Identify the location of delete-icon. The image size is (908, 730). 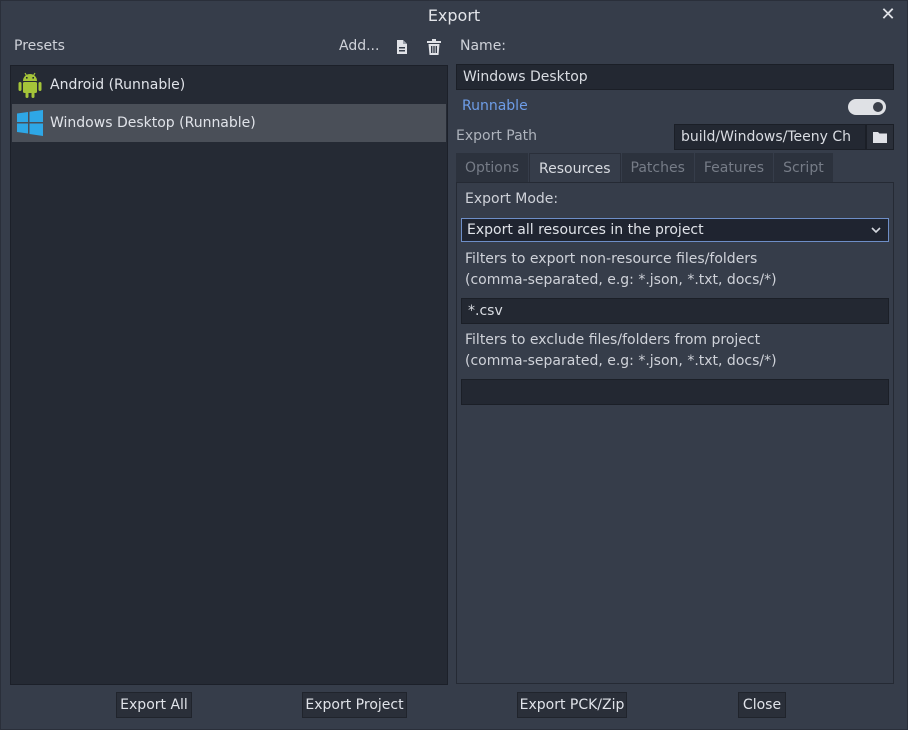
(434, 47).